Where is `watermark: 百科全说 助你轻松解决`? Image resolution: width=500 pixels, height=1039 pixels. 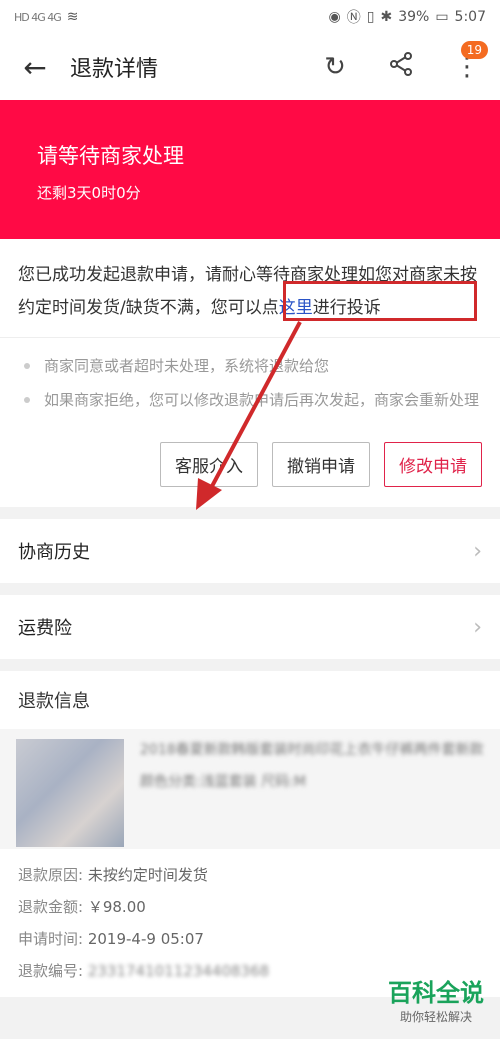 watermark: 百科全说 助你轻松解决 is located at coordinates (436, 999).